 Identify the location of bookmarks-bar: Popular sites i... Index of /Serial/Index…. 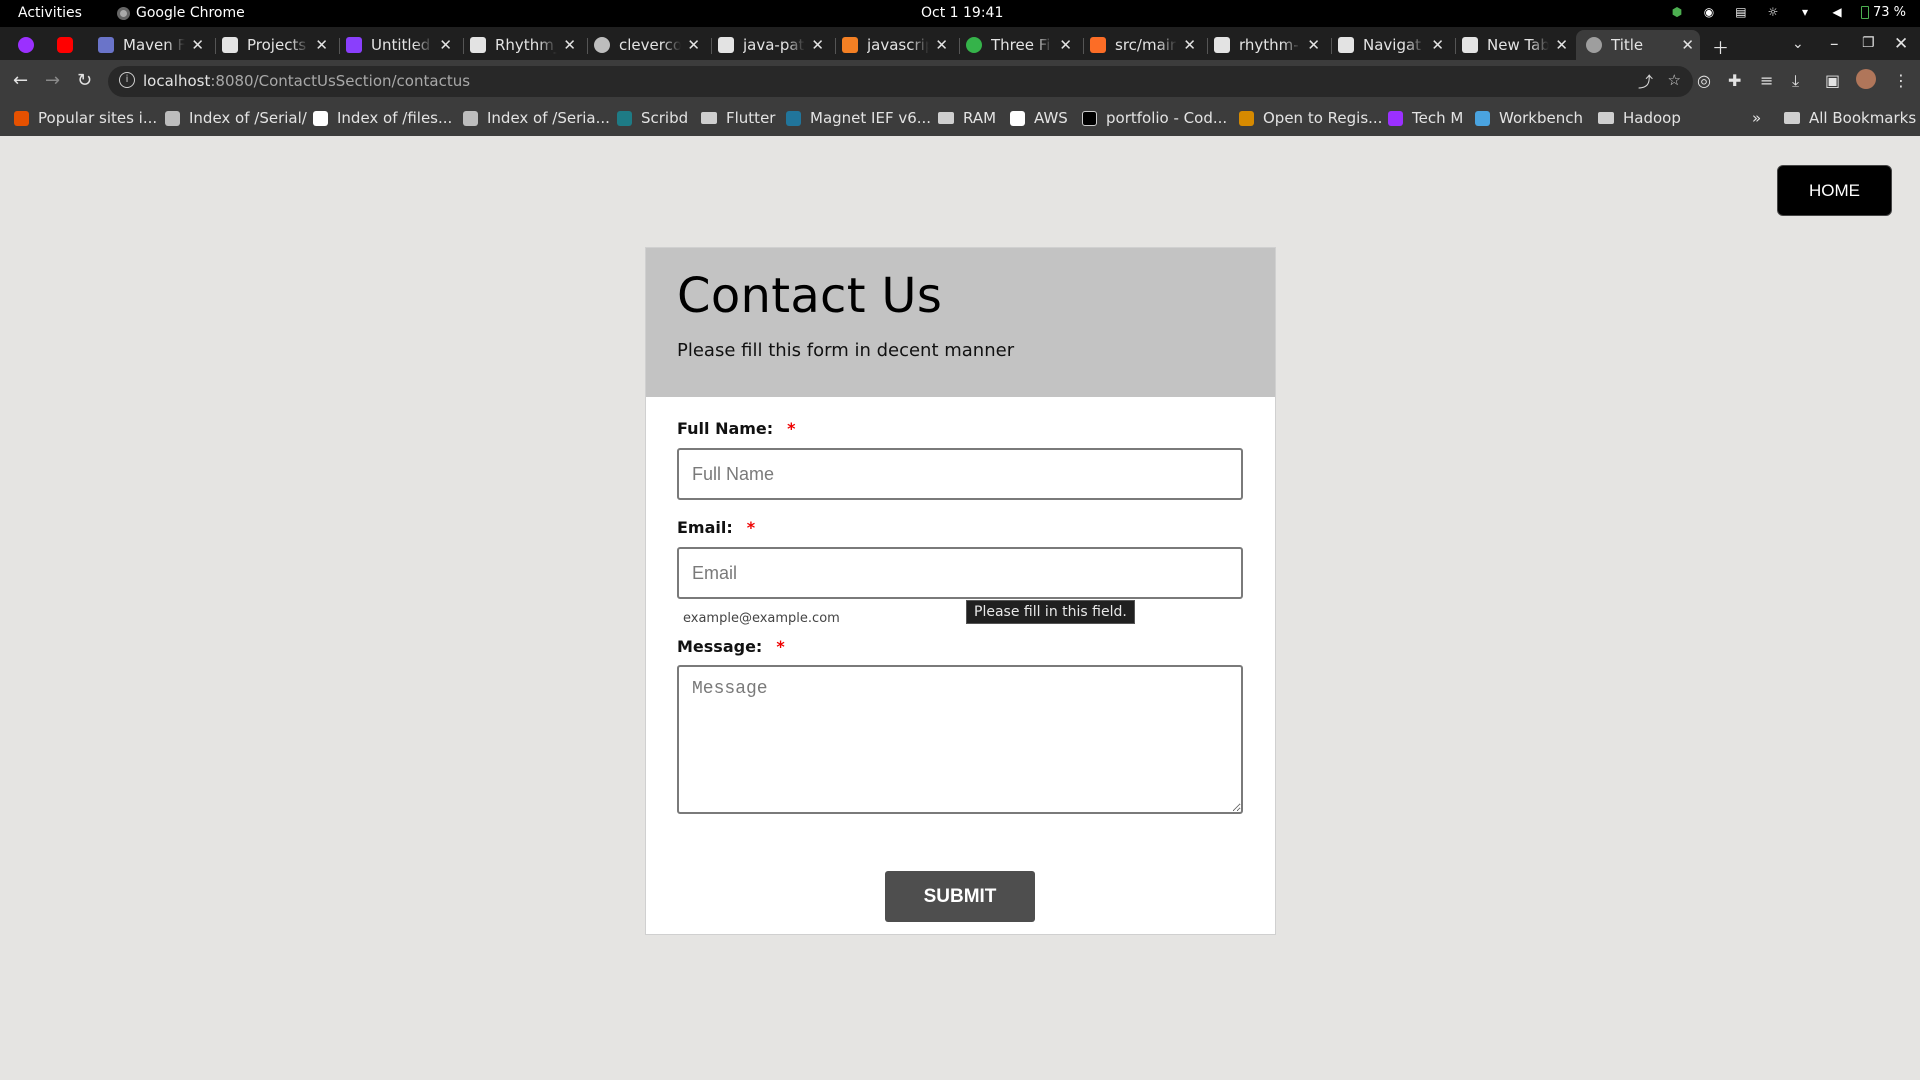
(960, 119).